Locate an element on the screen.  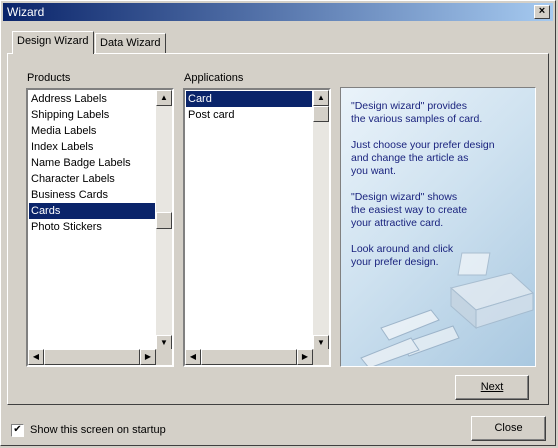
list-item: Name Badge Labels is located at coordinates (92, 163).